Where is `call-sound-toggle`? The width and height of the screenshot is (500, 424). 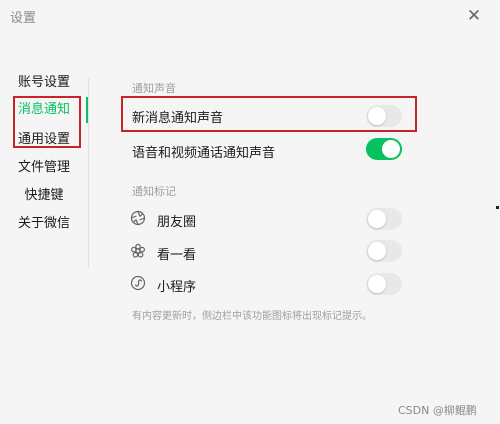 call-sound-toggle is located at coordinates (384, 149).